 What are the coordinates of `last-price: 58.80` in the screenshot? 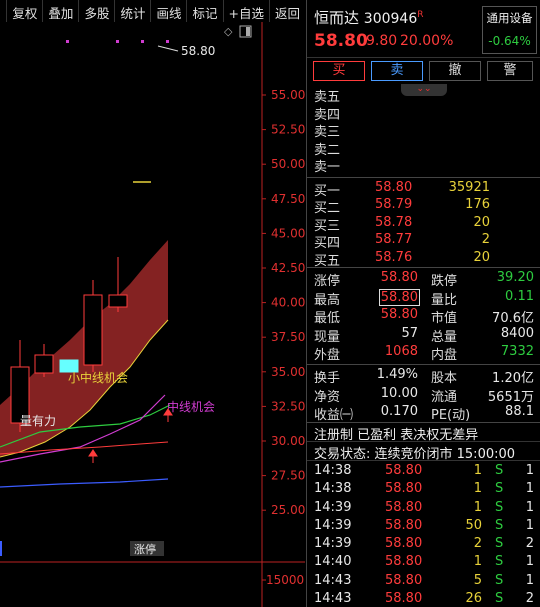 It's located at (341, 41).